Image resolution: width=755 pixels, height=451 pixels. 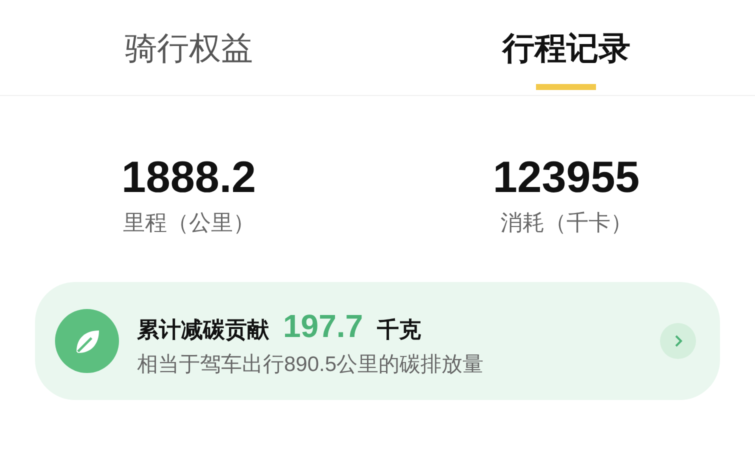 I want to click on chevron-right-icon, so click(x=678, y=341).